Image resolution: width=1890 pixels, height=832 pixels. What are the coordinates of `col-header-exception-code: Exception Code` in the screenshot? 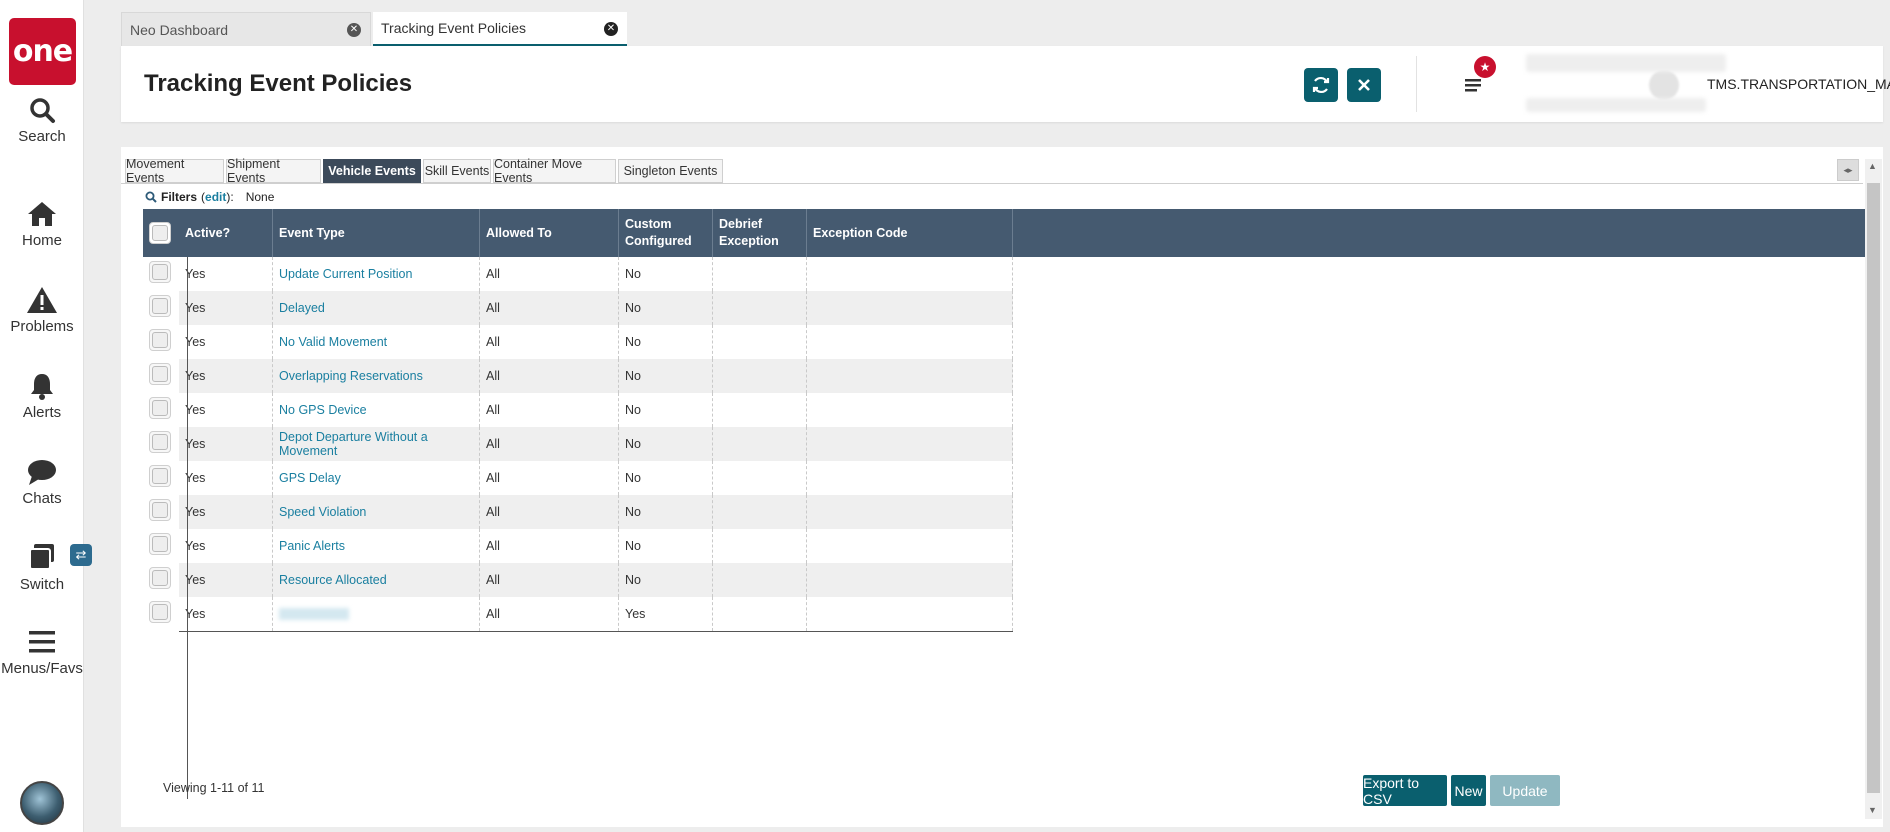 It's located at (910, 233).